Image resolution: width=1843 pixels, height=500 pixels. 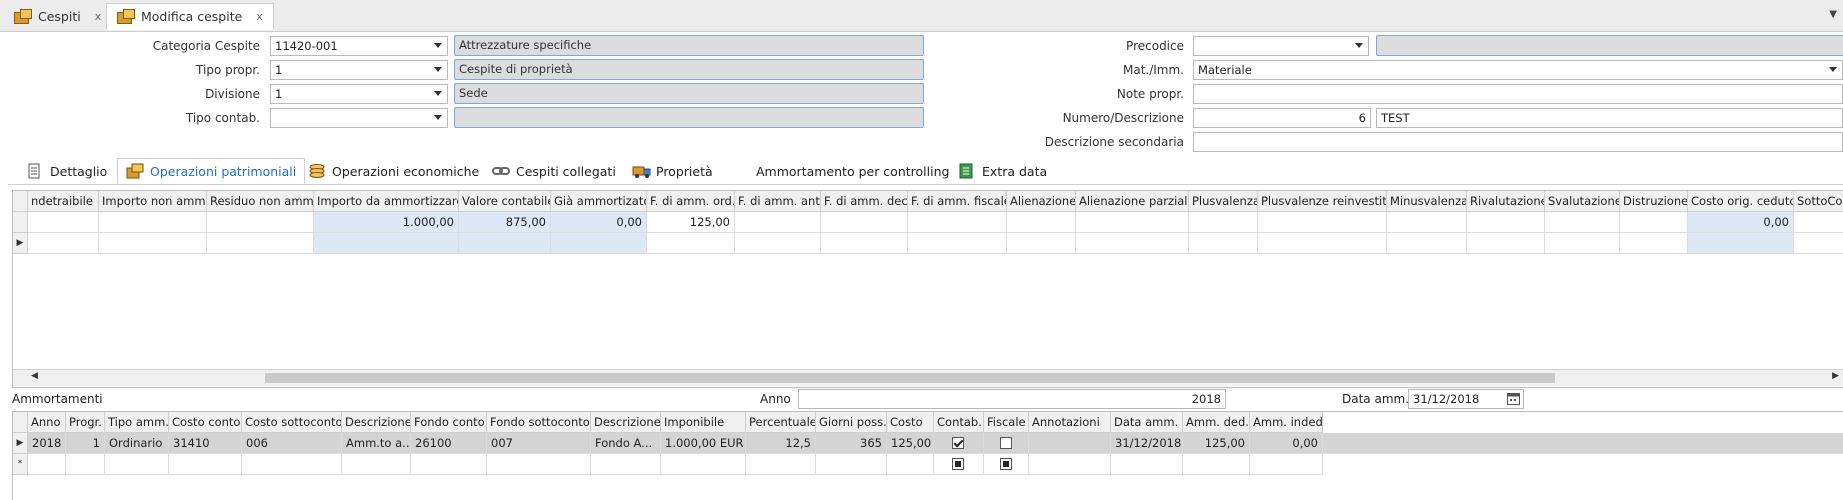 What do you see at coordinates (386, 201) in the screenshot?
I see `col-header: Importo da ammortizzare` at bounding box center [386, 201].